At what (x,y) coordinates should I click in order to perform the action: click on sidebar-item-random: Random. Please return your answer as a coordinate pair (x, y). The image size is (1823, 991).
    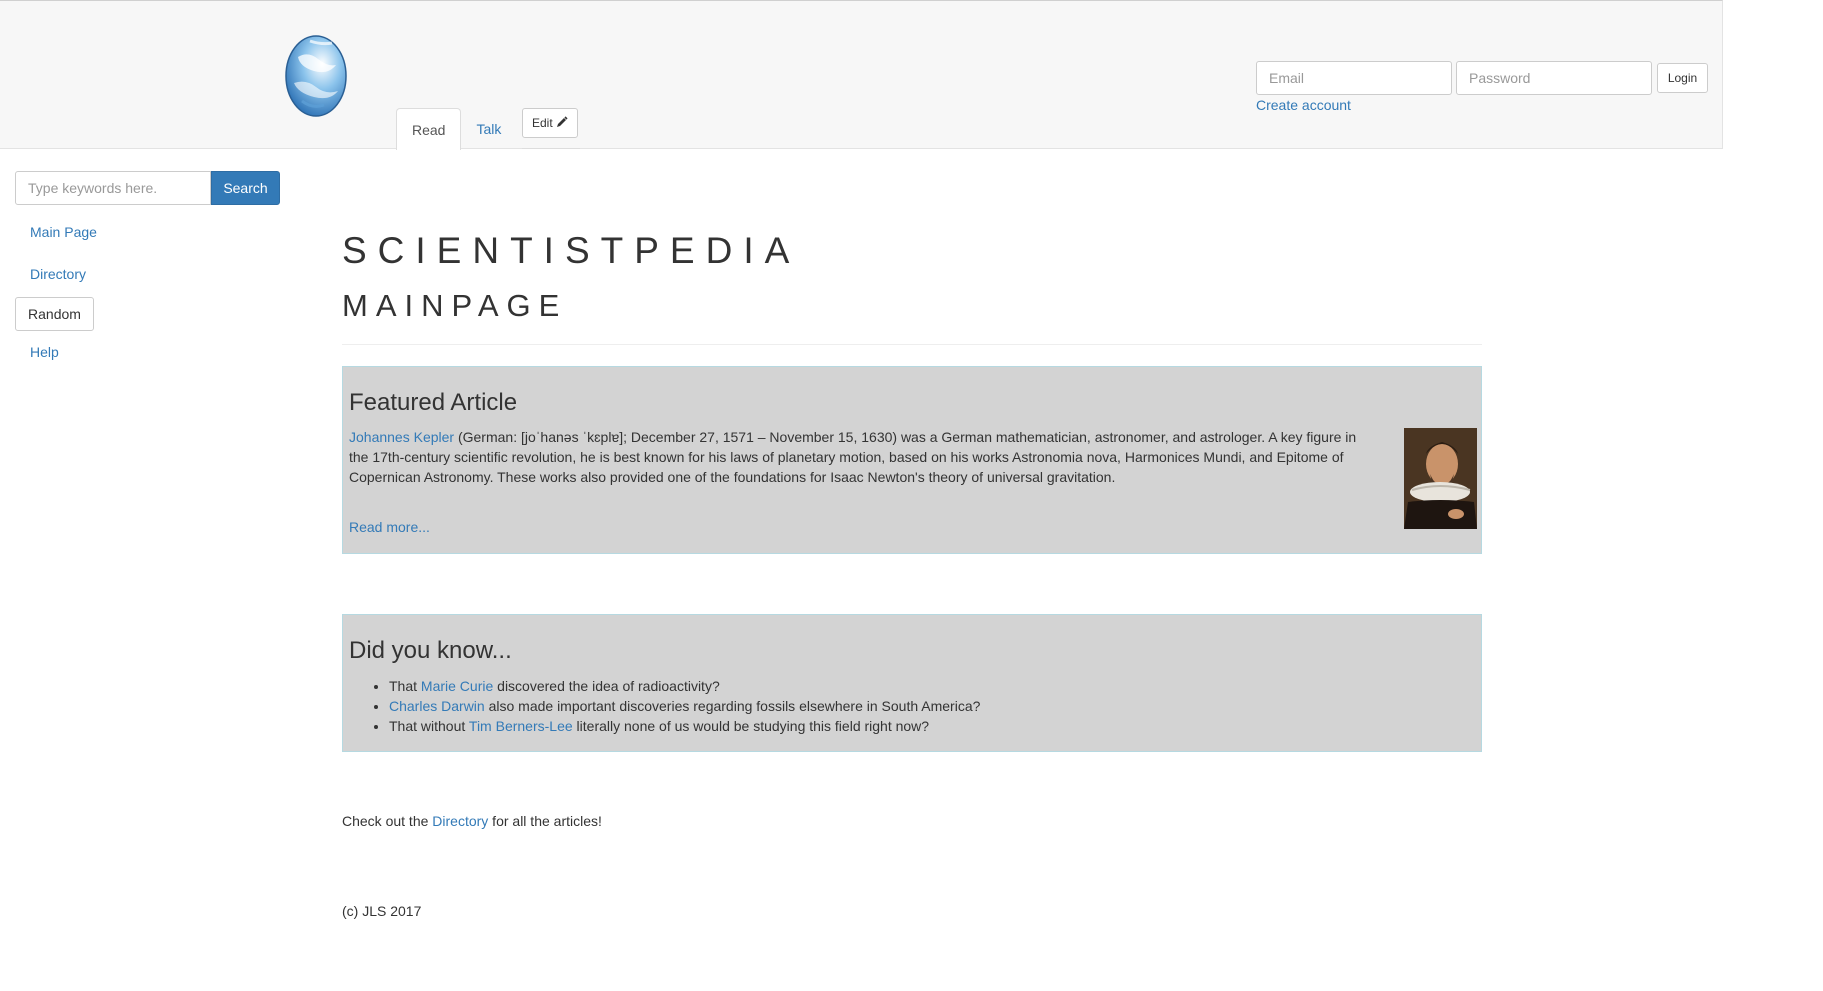
    Looking at the image, I should click on (54, 314).